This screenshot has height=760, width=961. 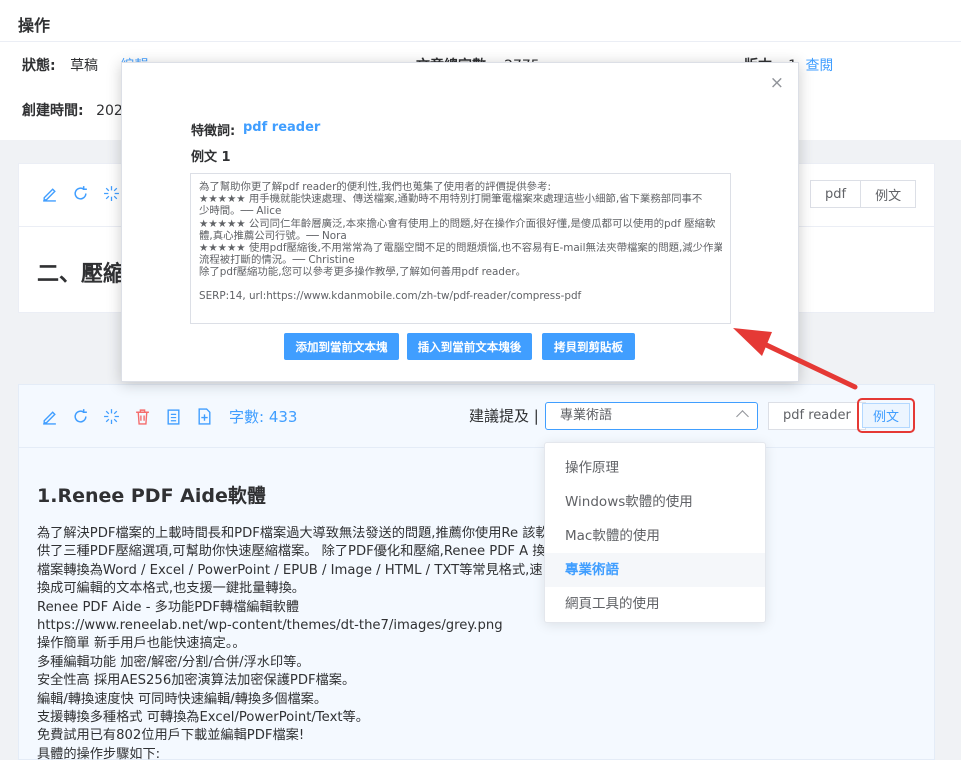 I want to click on add-to-block-button: 添加到當前文本塊, so click(x=341, y=346).